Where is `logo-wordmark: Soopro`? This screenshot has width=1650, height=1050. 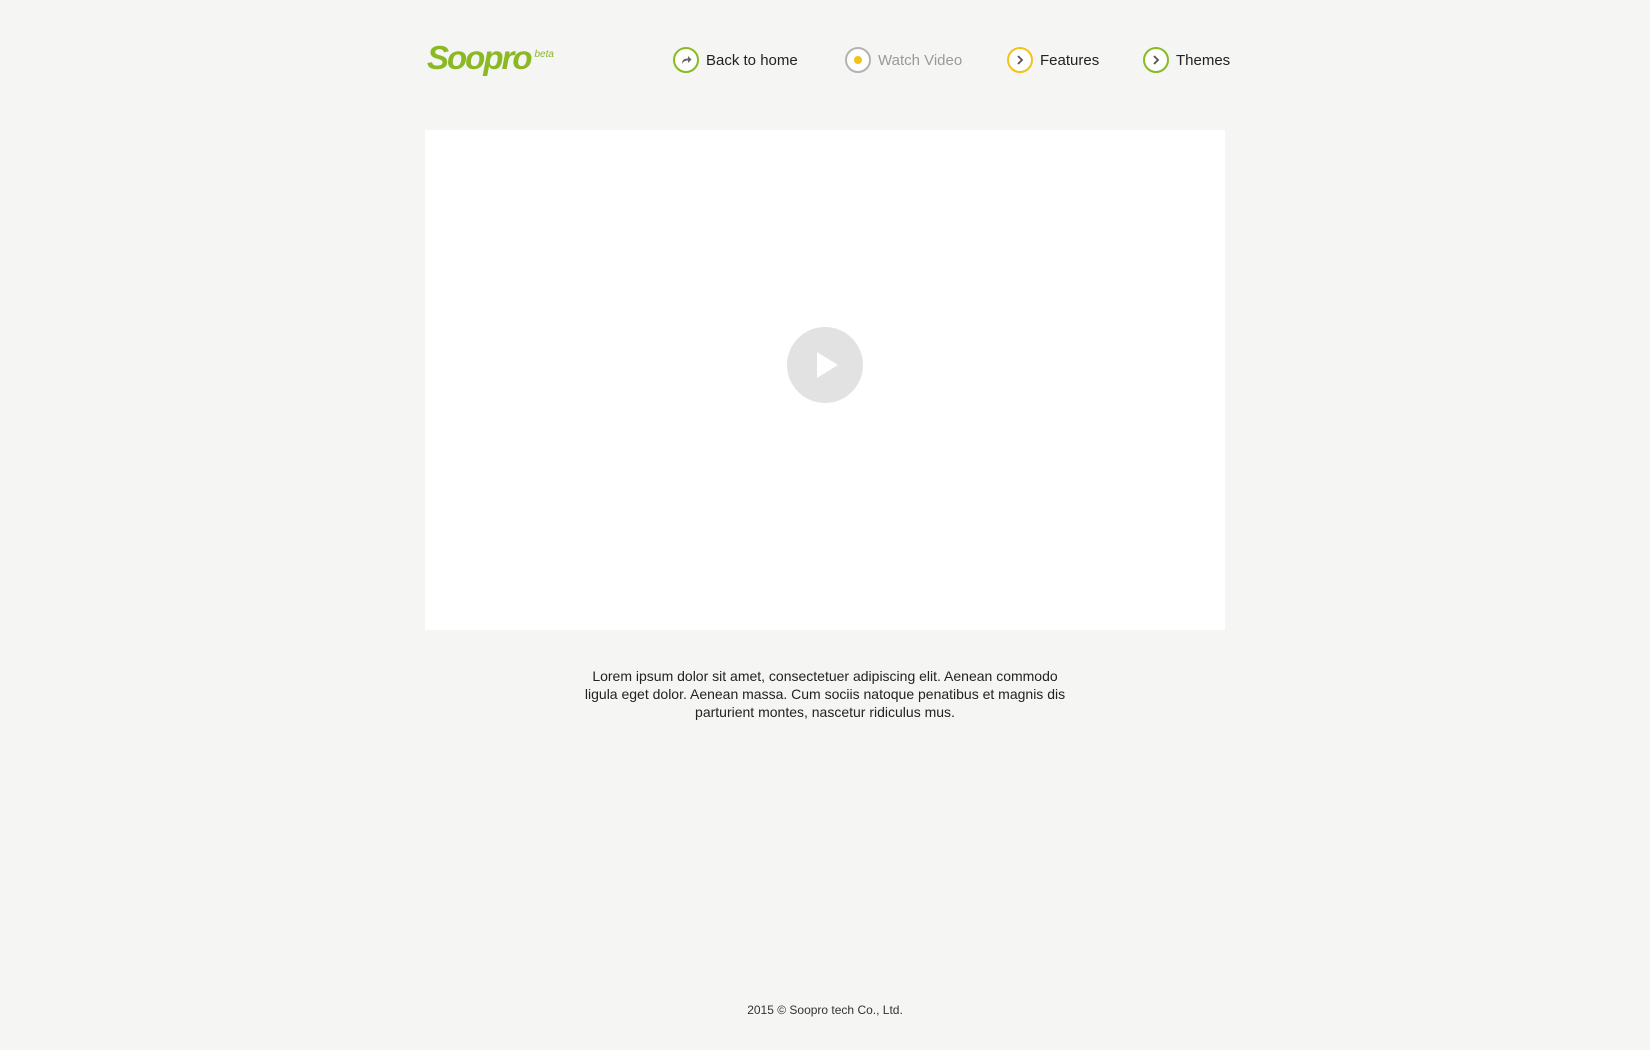 logo-wordmark: Soopro is located at coordinates (479, 57).